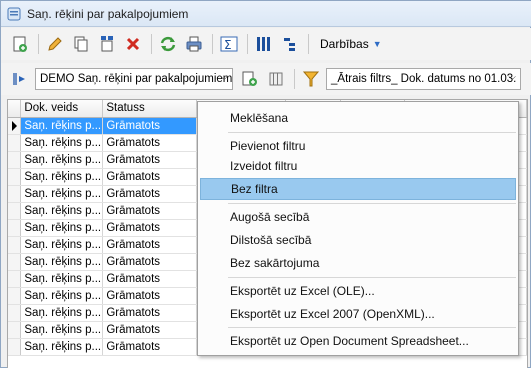  I want to click on copy-document-button, so click(81, 44).